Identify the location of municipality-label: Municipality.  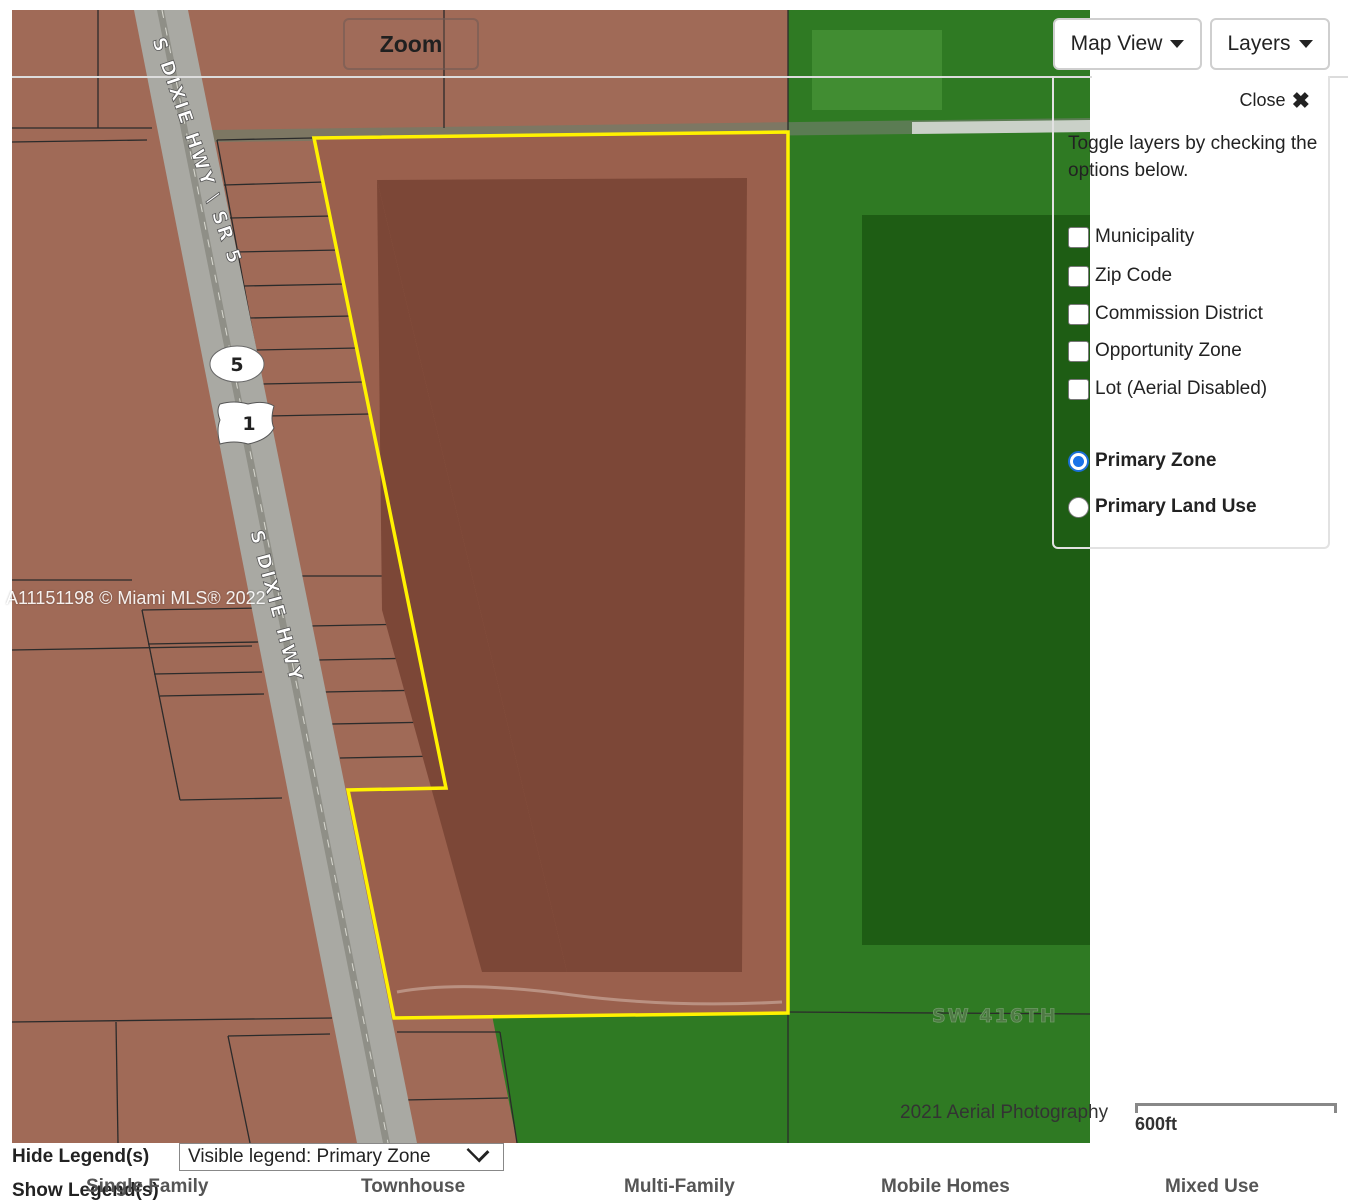
(1145, 236).